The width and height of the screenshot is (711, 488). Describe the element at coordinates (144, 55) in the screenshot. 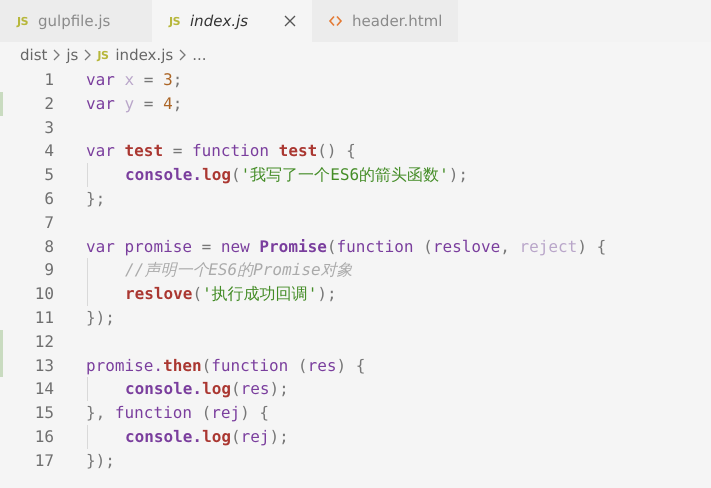

I see `breadcrumb-item: index.js` at that location.